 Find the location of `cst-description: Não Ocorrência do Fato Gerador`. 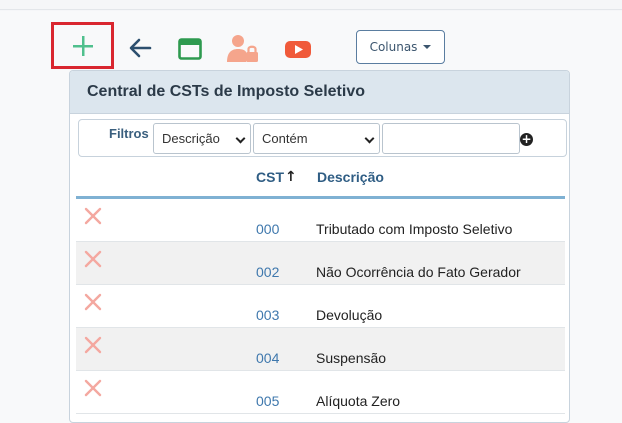

cst-description: Não Ocorrência do Fato Gerador is located at coordinates (418, 272).